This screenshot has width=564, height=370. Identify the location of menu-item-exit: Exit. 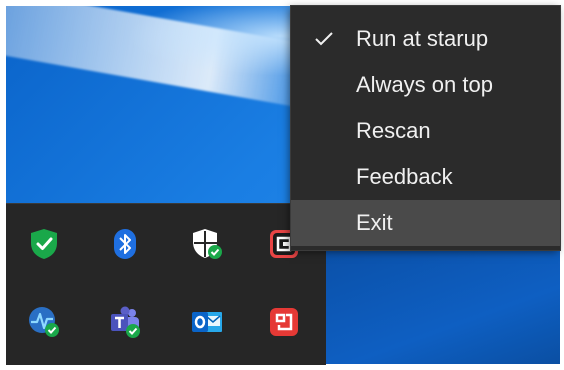
(425, 223).